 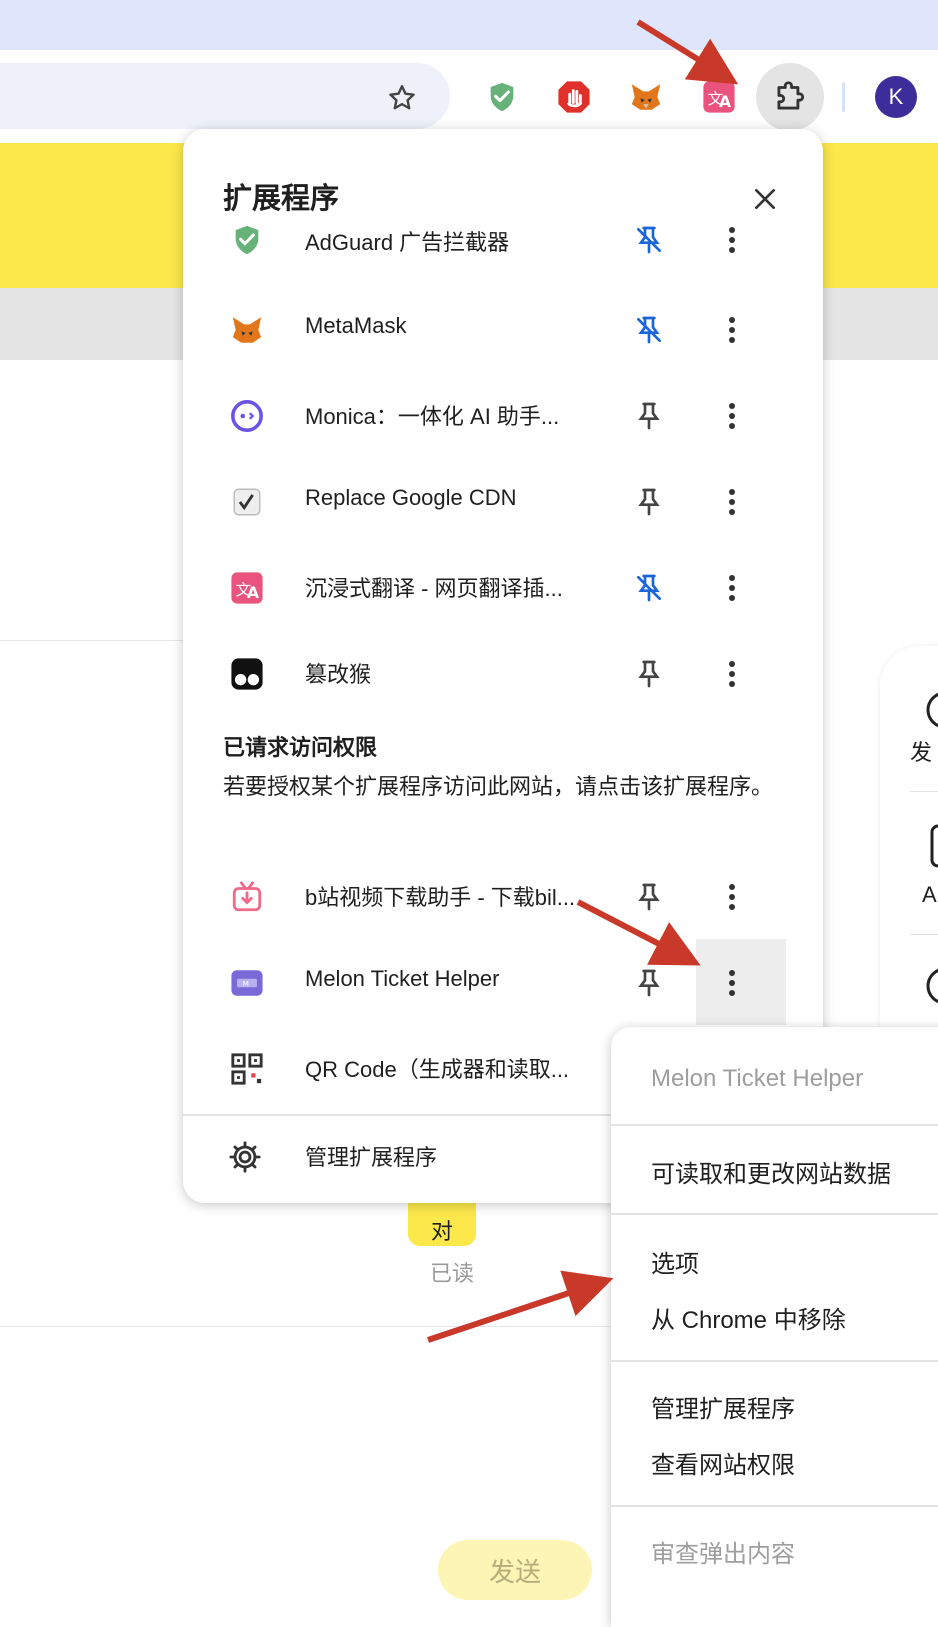 What do you see at coordinates (771, 1171) in the screenshot?
I see `menu-item-site-data: 可读取和更改网站数据` at bounding box center [771, 1171].